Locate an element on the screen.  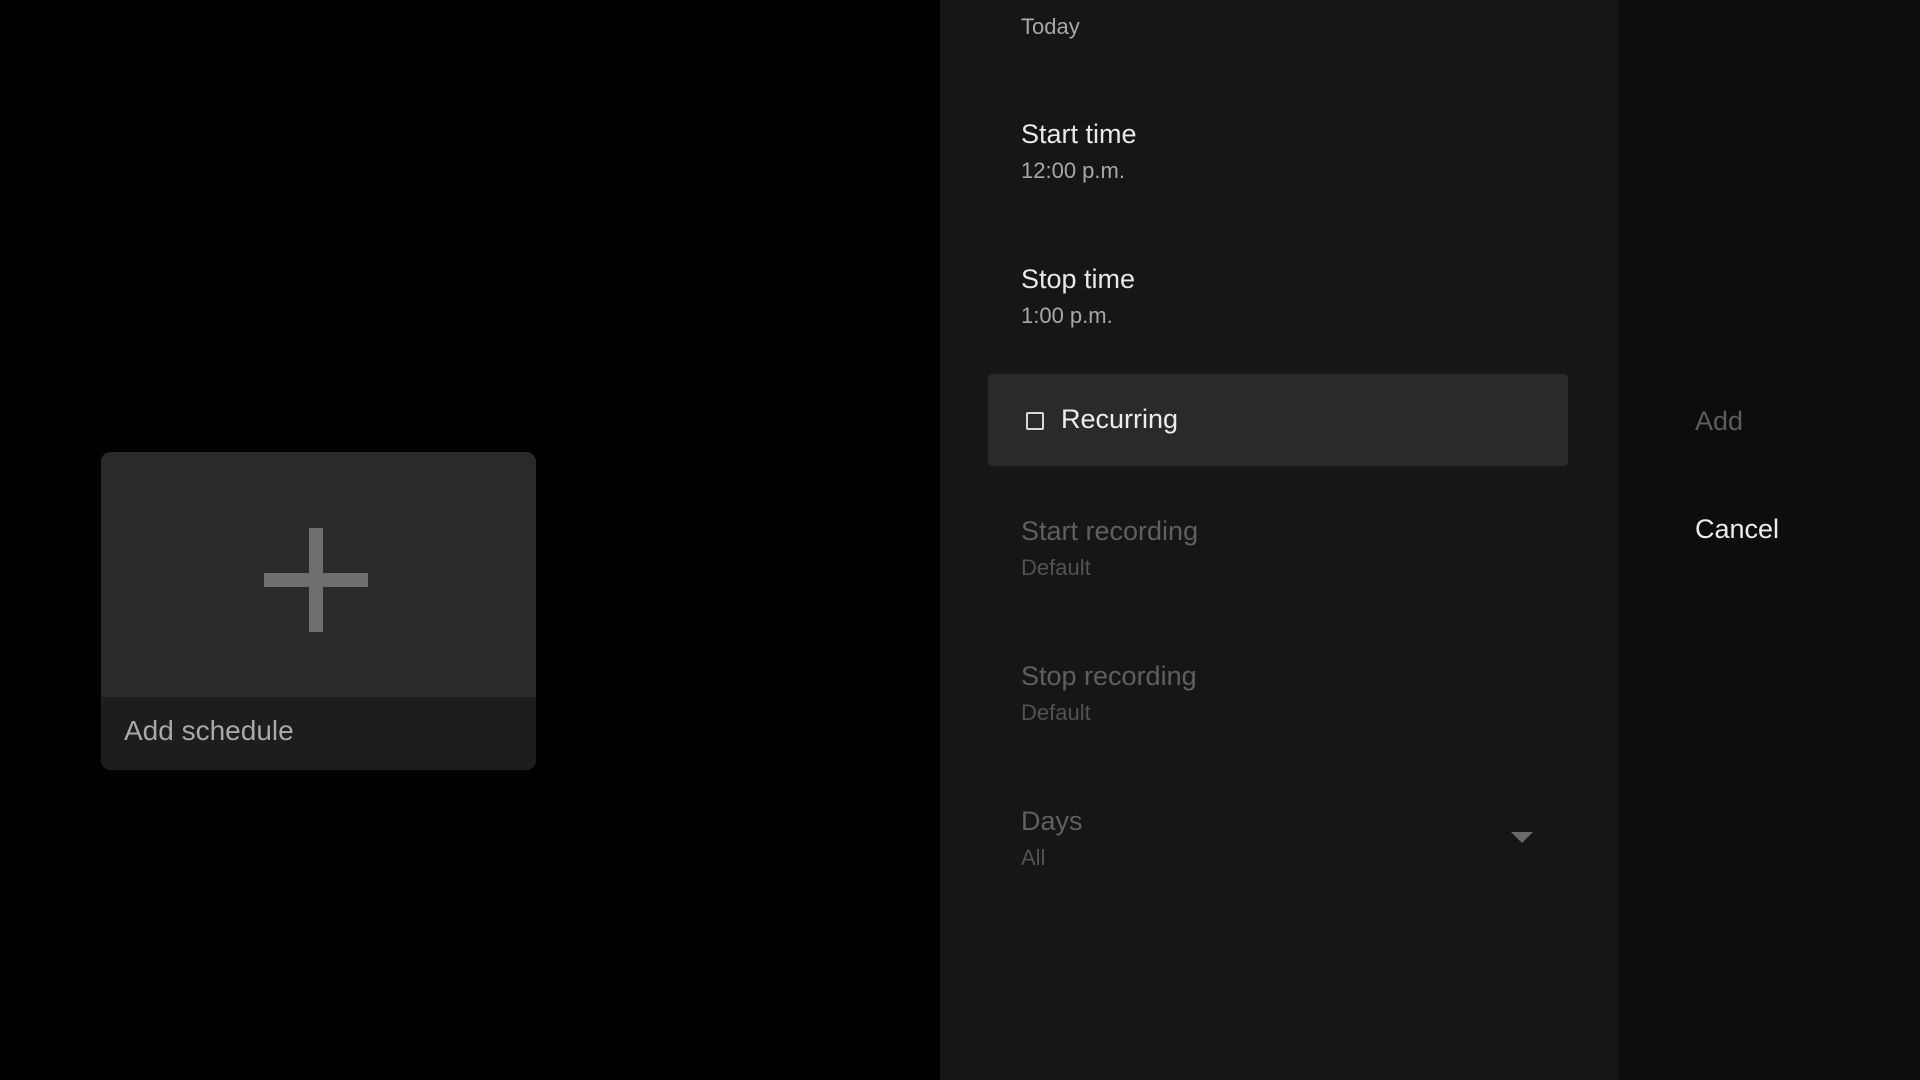
start-recording-field: Start recording Default is located at coordinates (1109, 548).